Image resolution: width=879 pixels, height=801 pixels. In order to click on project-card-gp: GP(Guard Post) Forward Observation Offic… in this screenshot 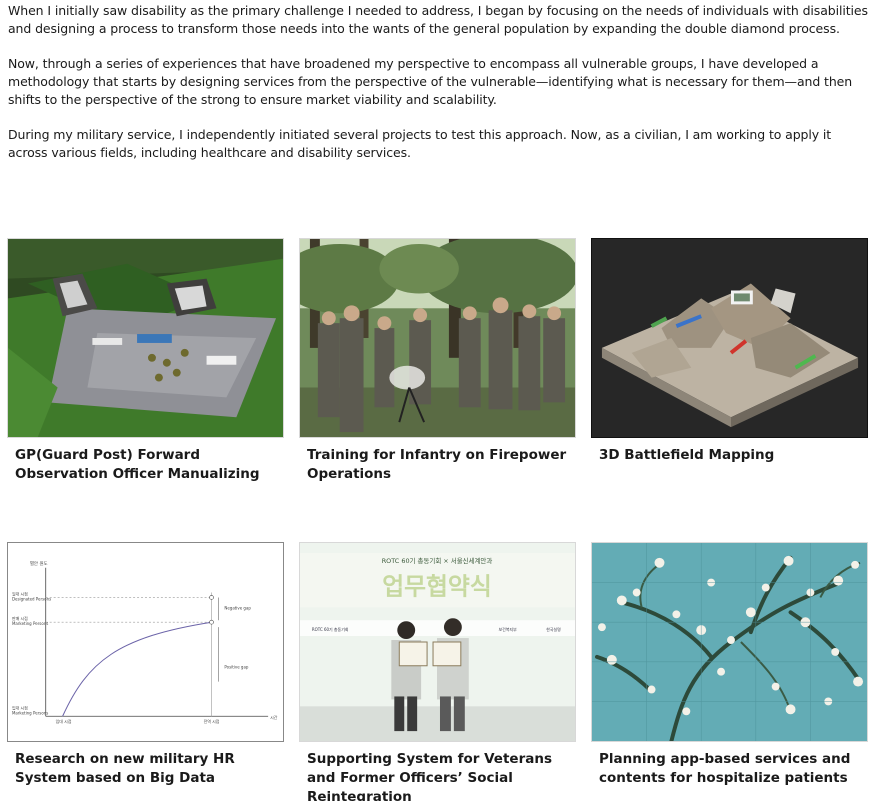, I will do `click(146, 361)`.